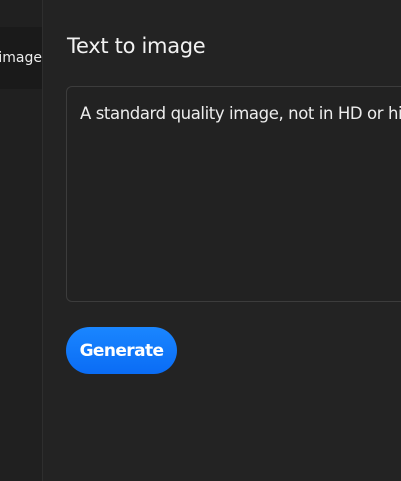 The width and height of the screenshot is (401, 481). Describe the element at coordinates (21, 240) in the screenshot. I see `sidebar: Text to image` at that location.